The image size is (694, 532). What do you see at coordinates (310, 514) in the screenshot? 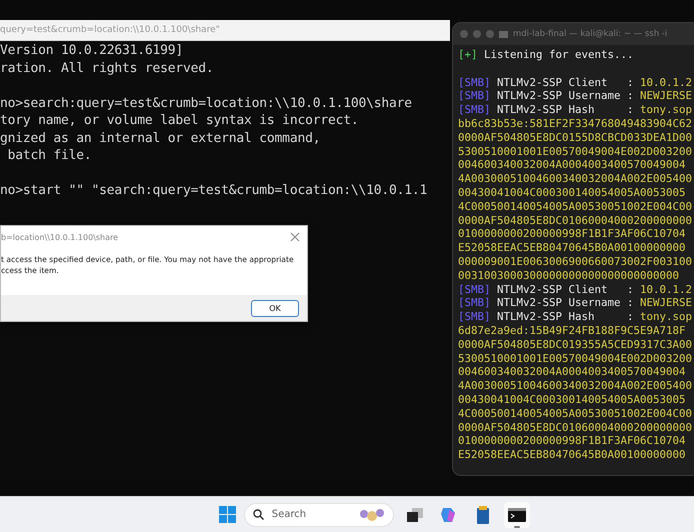
I see `search-input: Search` at bounding box center [310, 514].